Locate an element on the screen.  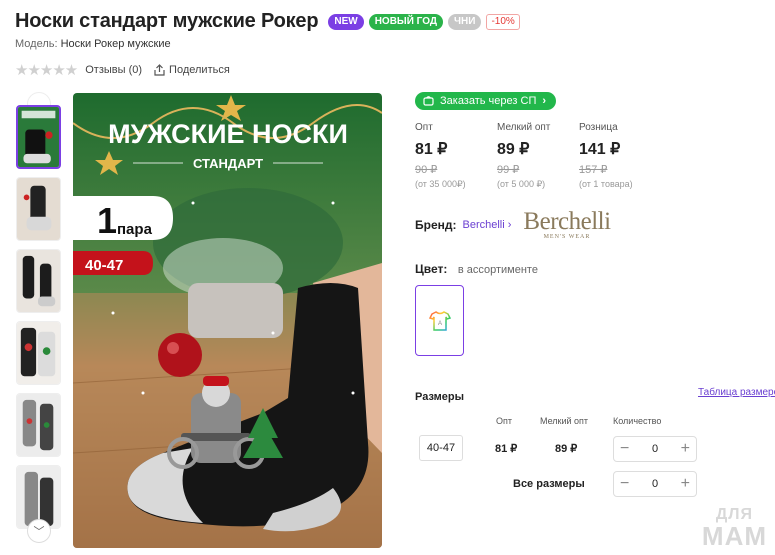
model-label: Модель: is located at coordinates (36, 44).